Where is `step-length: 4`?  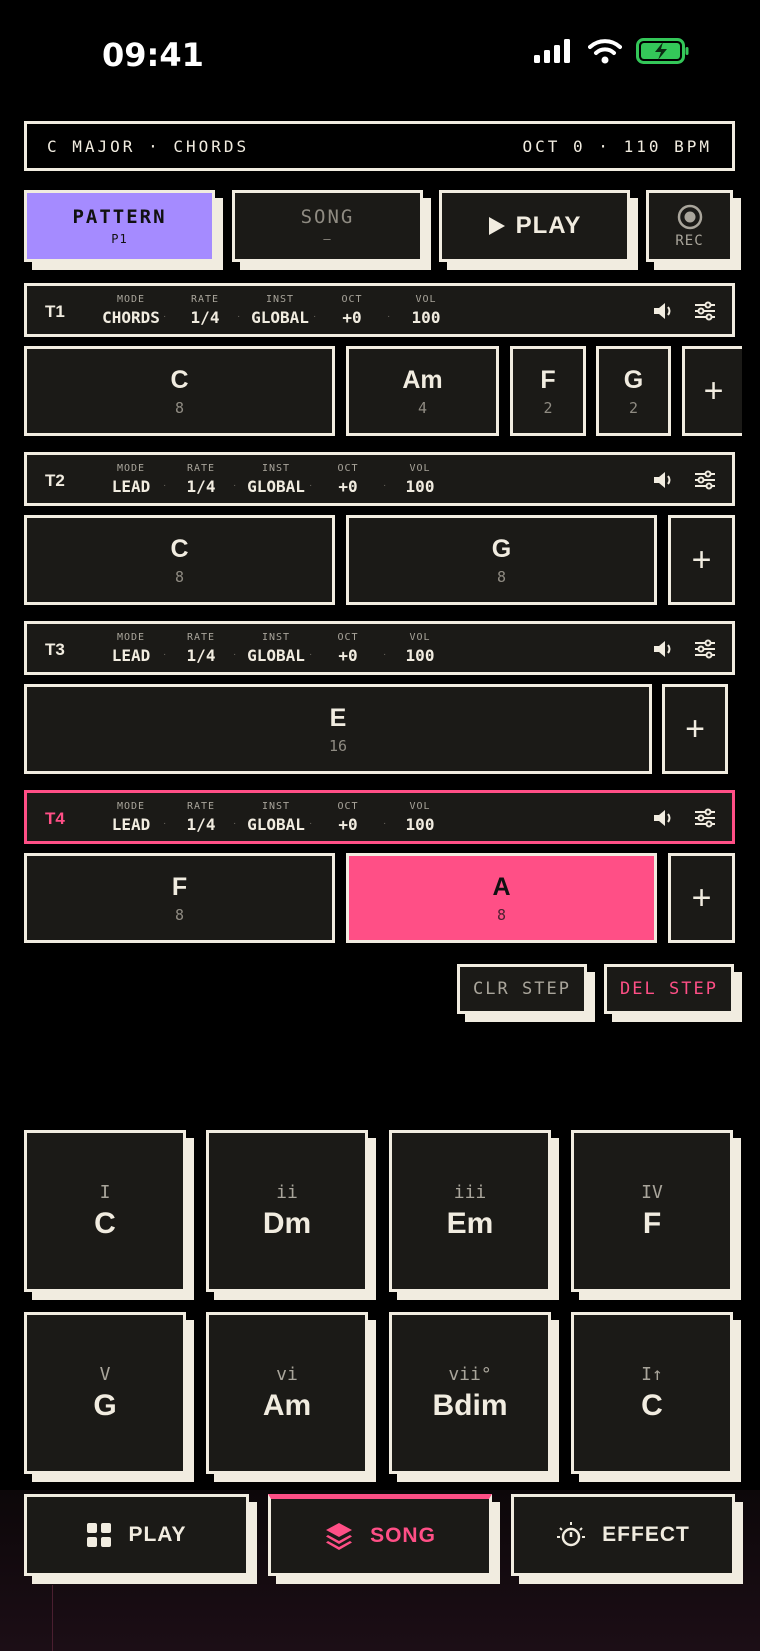
step-length: 4 is located at coordinates (422, 407).